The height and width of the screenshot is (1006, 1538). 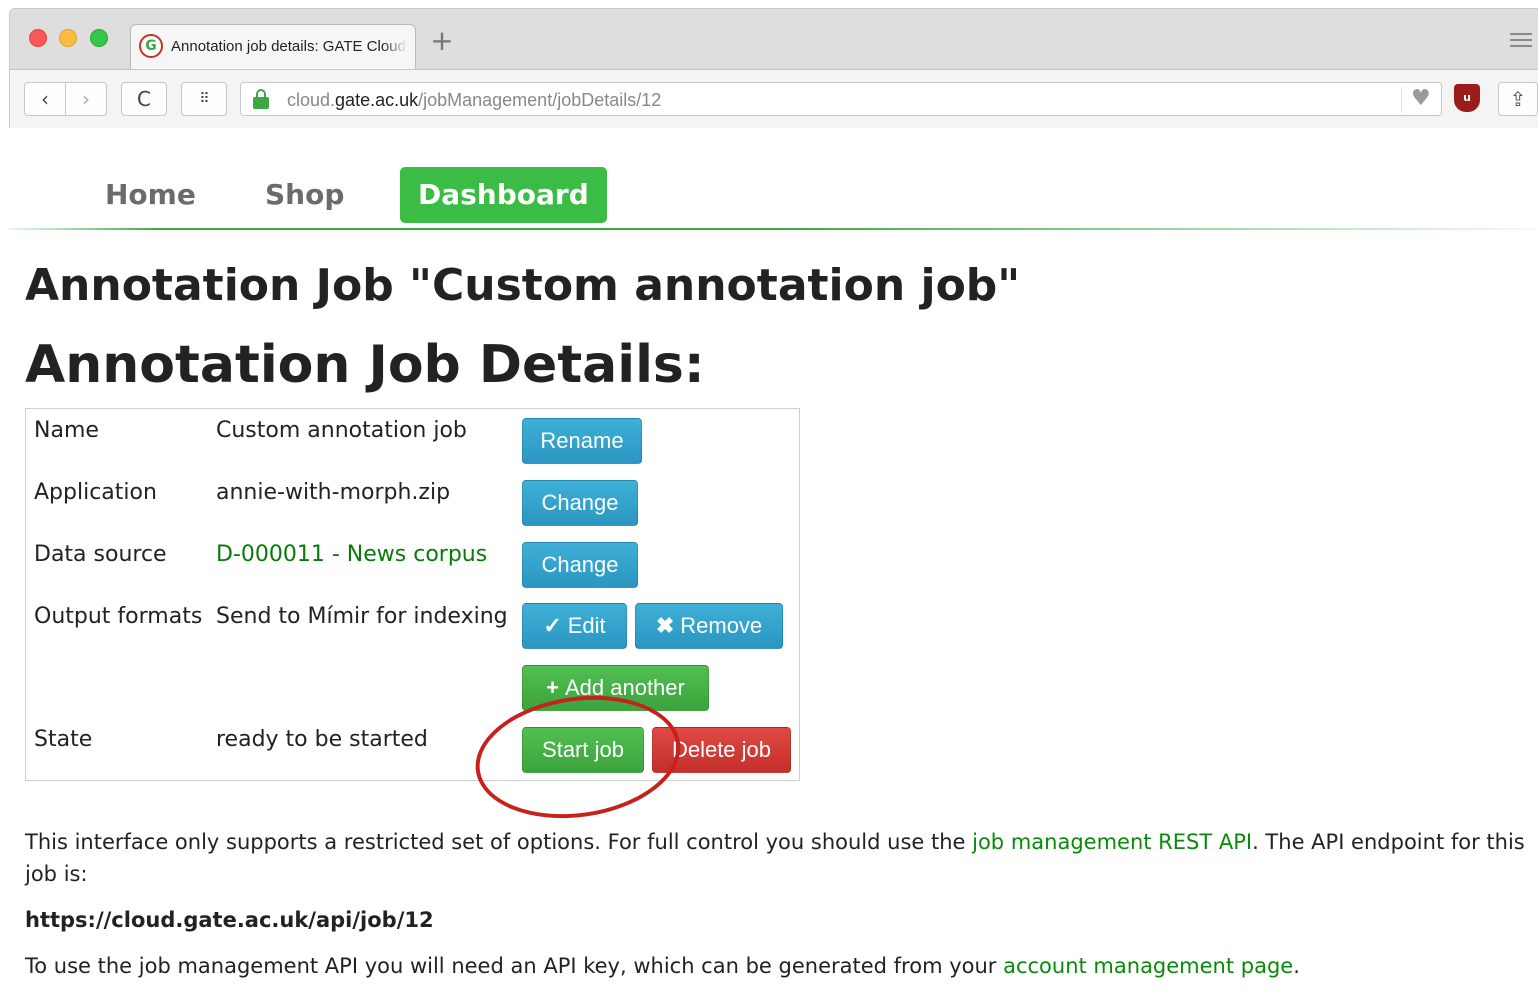 I want to click on nav-dashboard-link: Dashboard, so click(x=503, y=195).